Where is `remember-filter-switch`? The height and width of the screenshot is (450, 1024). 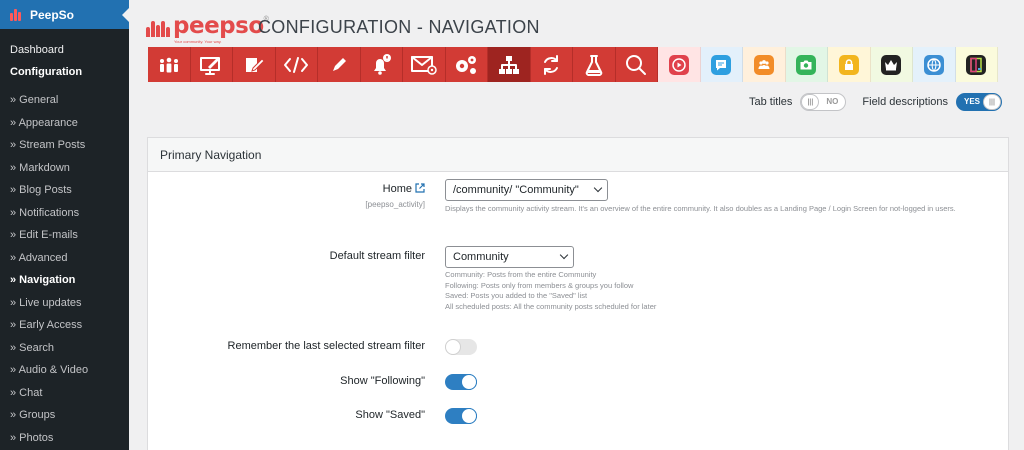 remember-filter-switch is located at coordinates (461, 347).